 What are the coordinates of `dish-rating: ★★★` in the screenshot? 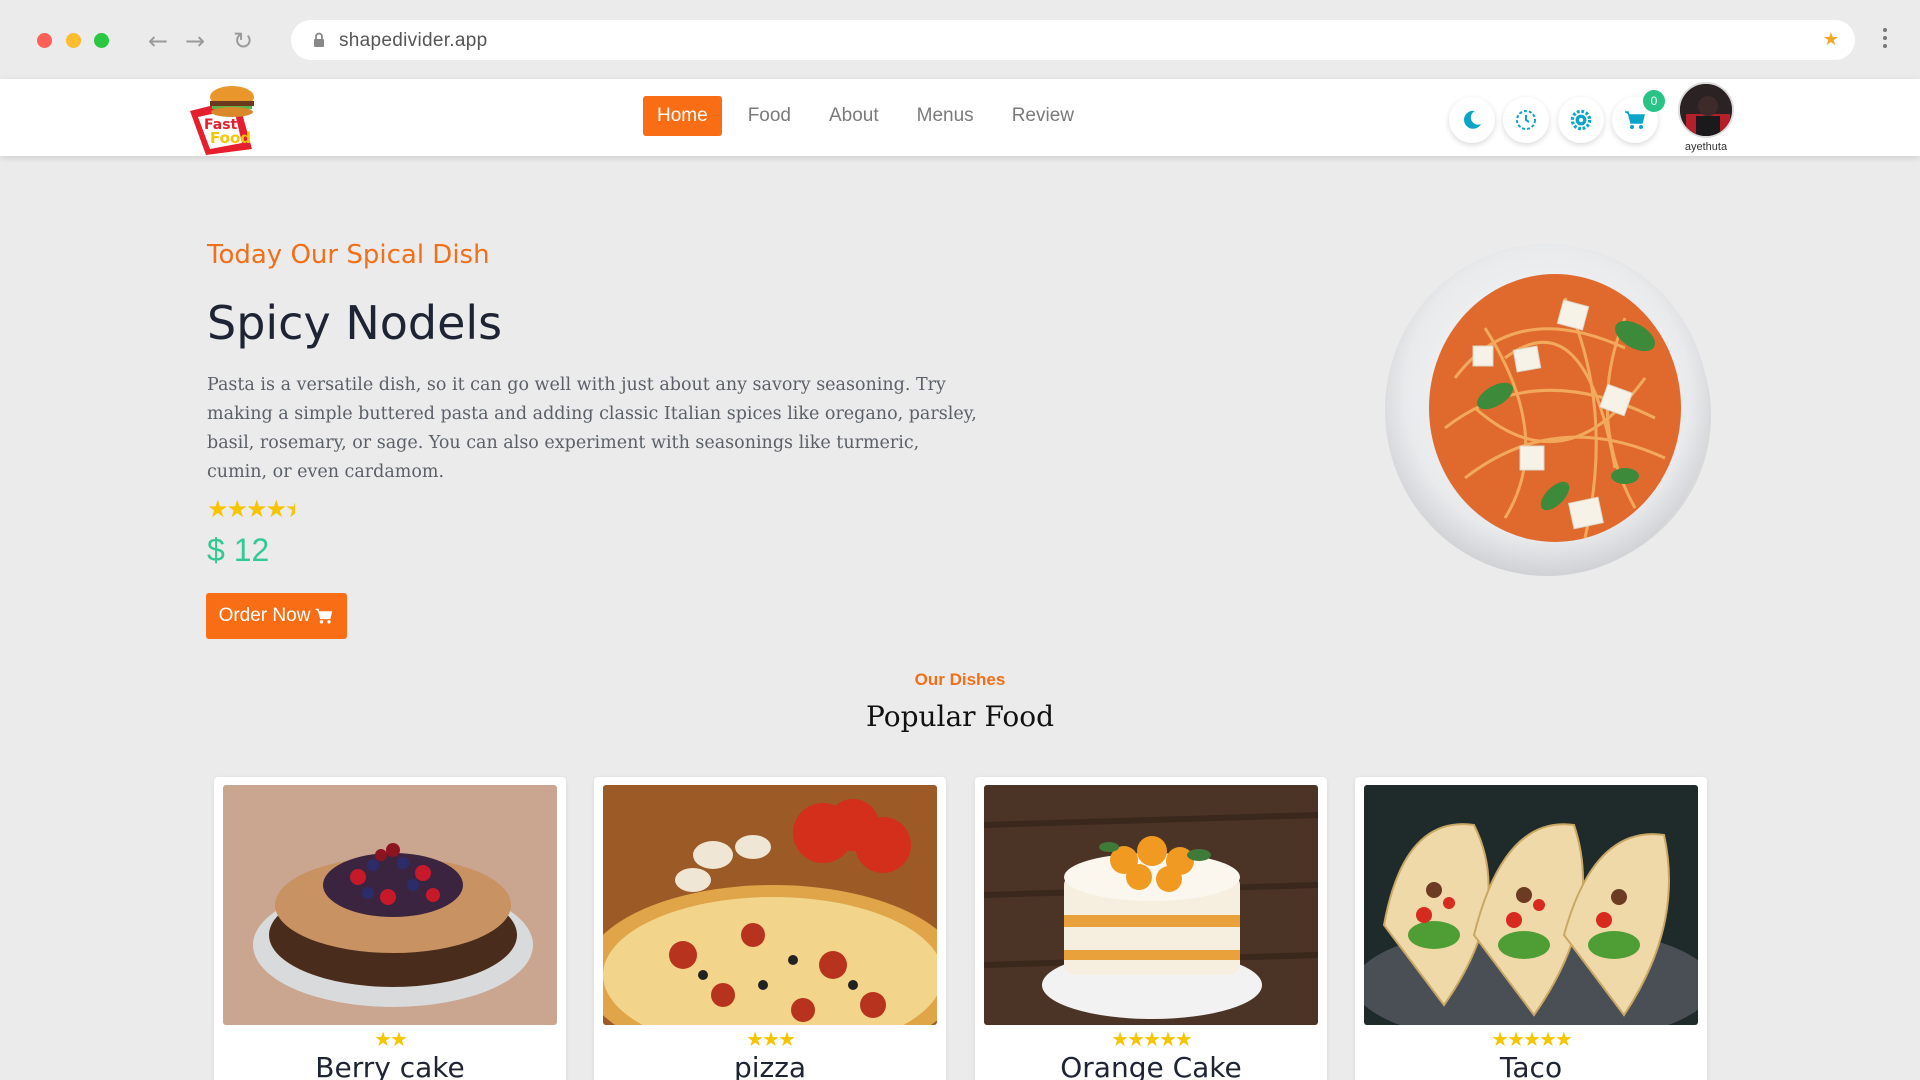 It's located at (771, 1039).